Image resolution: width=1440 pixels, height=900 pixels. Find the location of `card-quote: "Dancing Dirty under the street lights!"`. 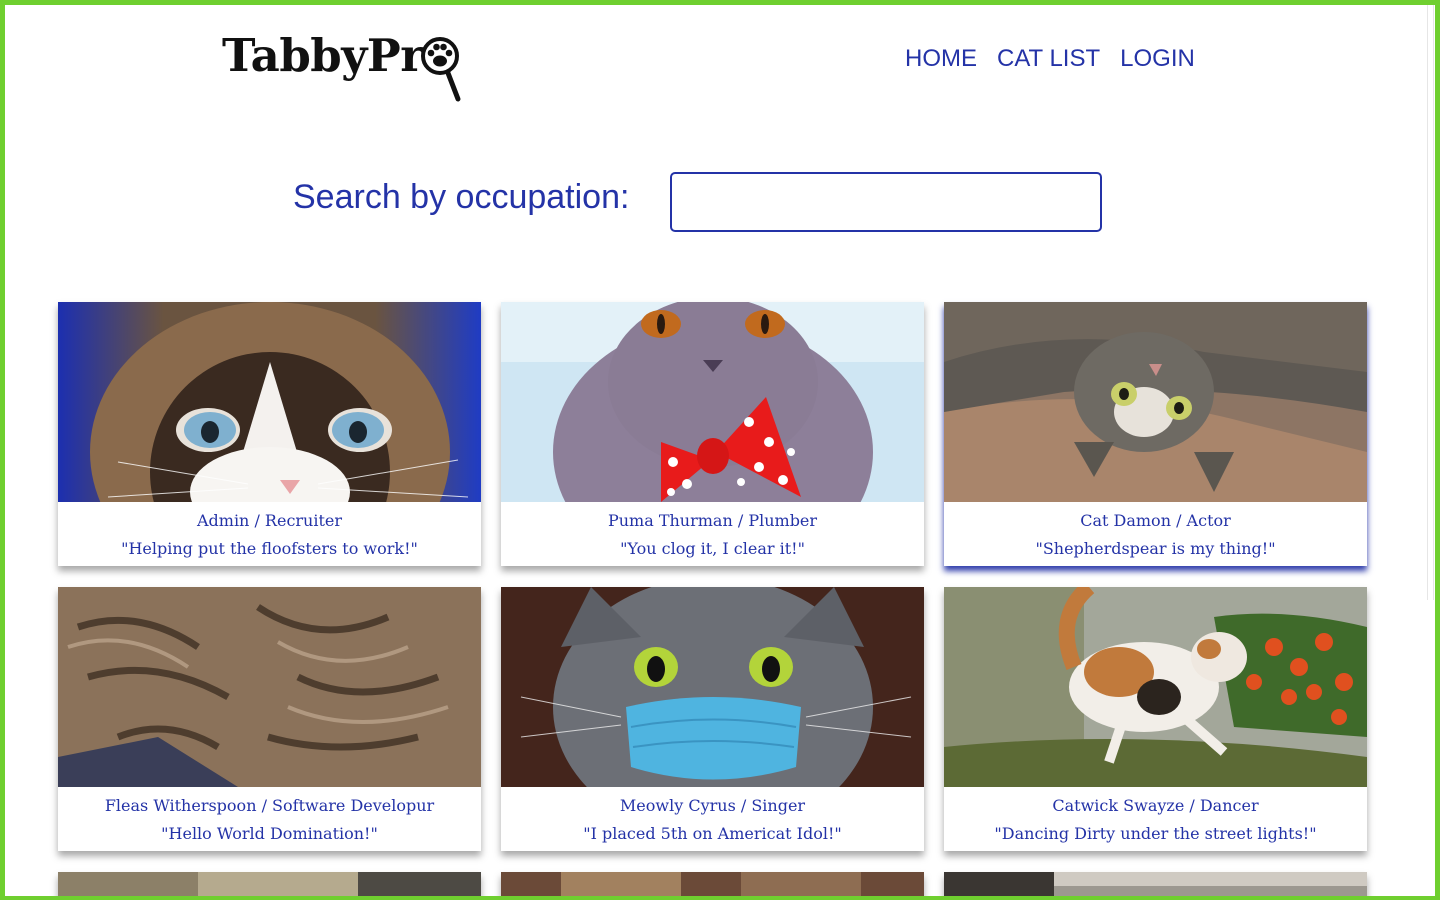

card-quote: "Dancing Dirty under the street lights!" is located at coordinates (1155, 833).